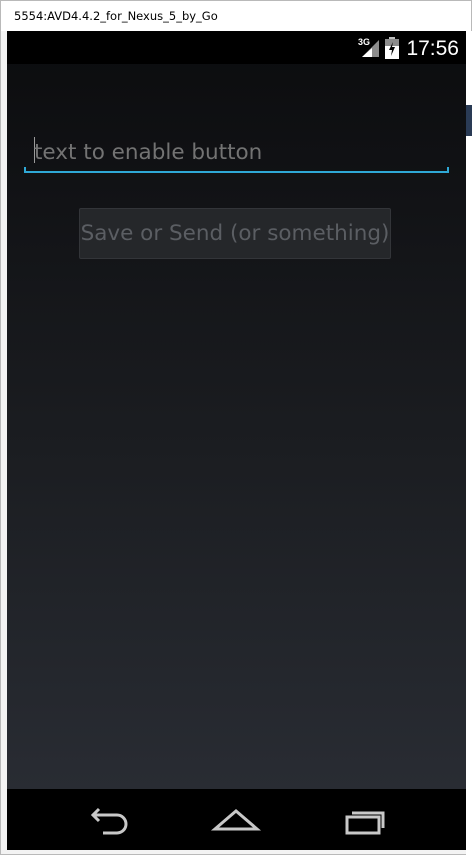  Describe the element at coordinates (148, 152) in the screenshot. I see `input-hint: text to enable button` at that location.